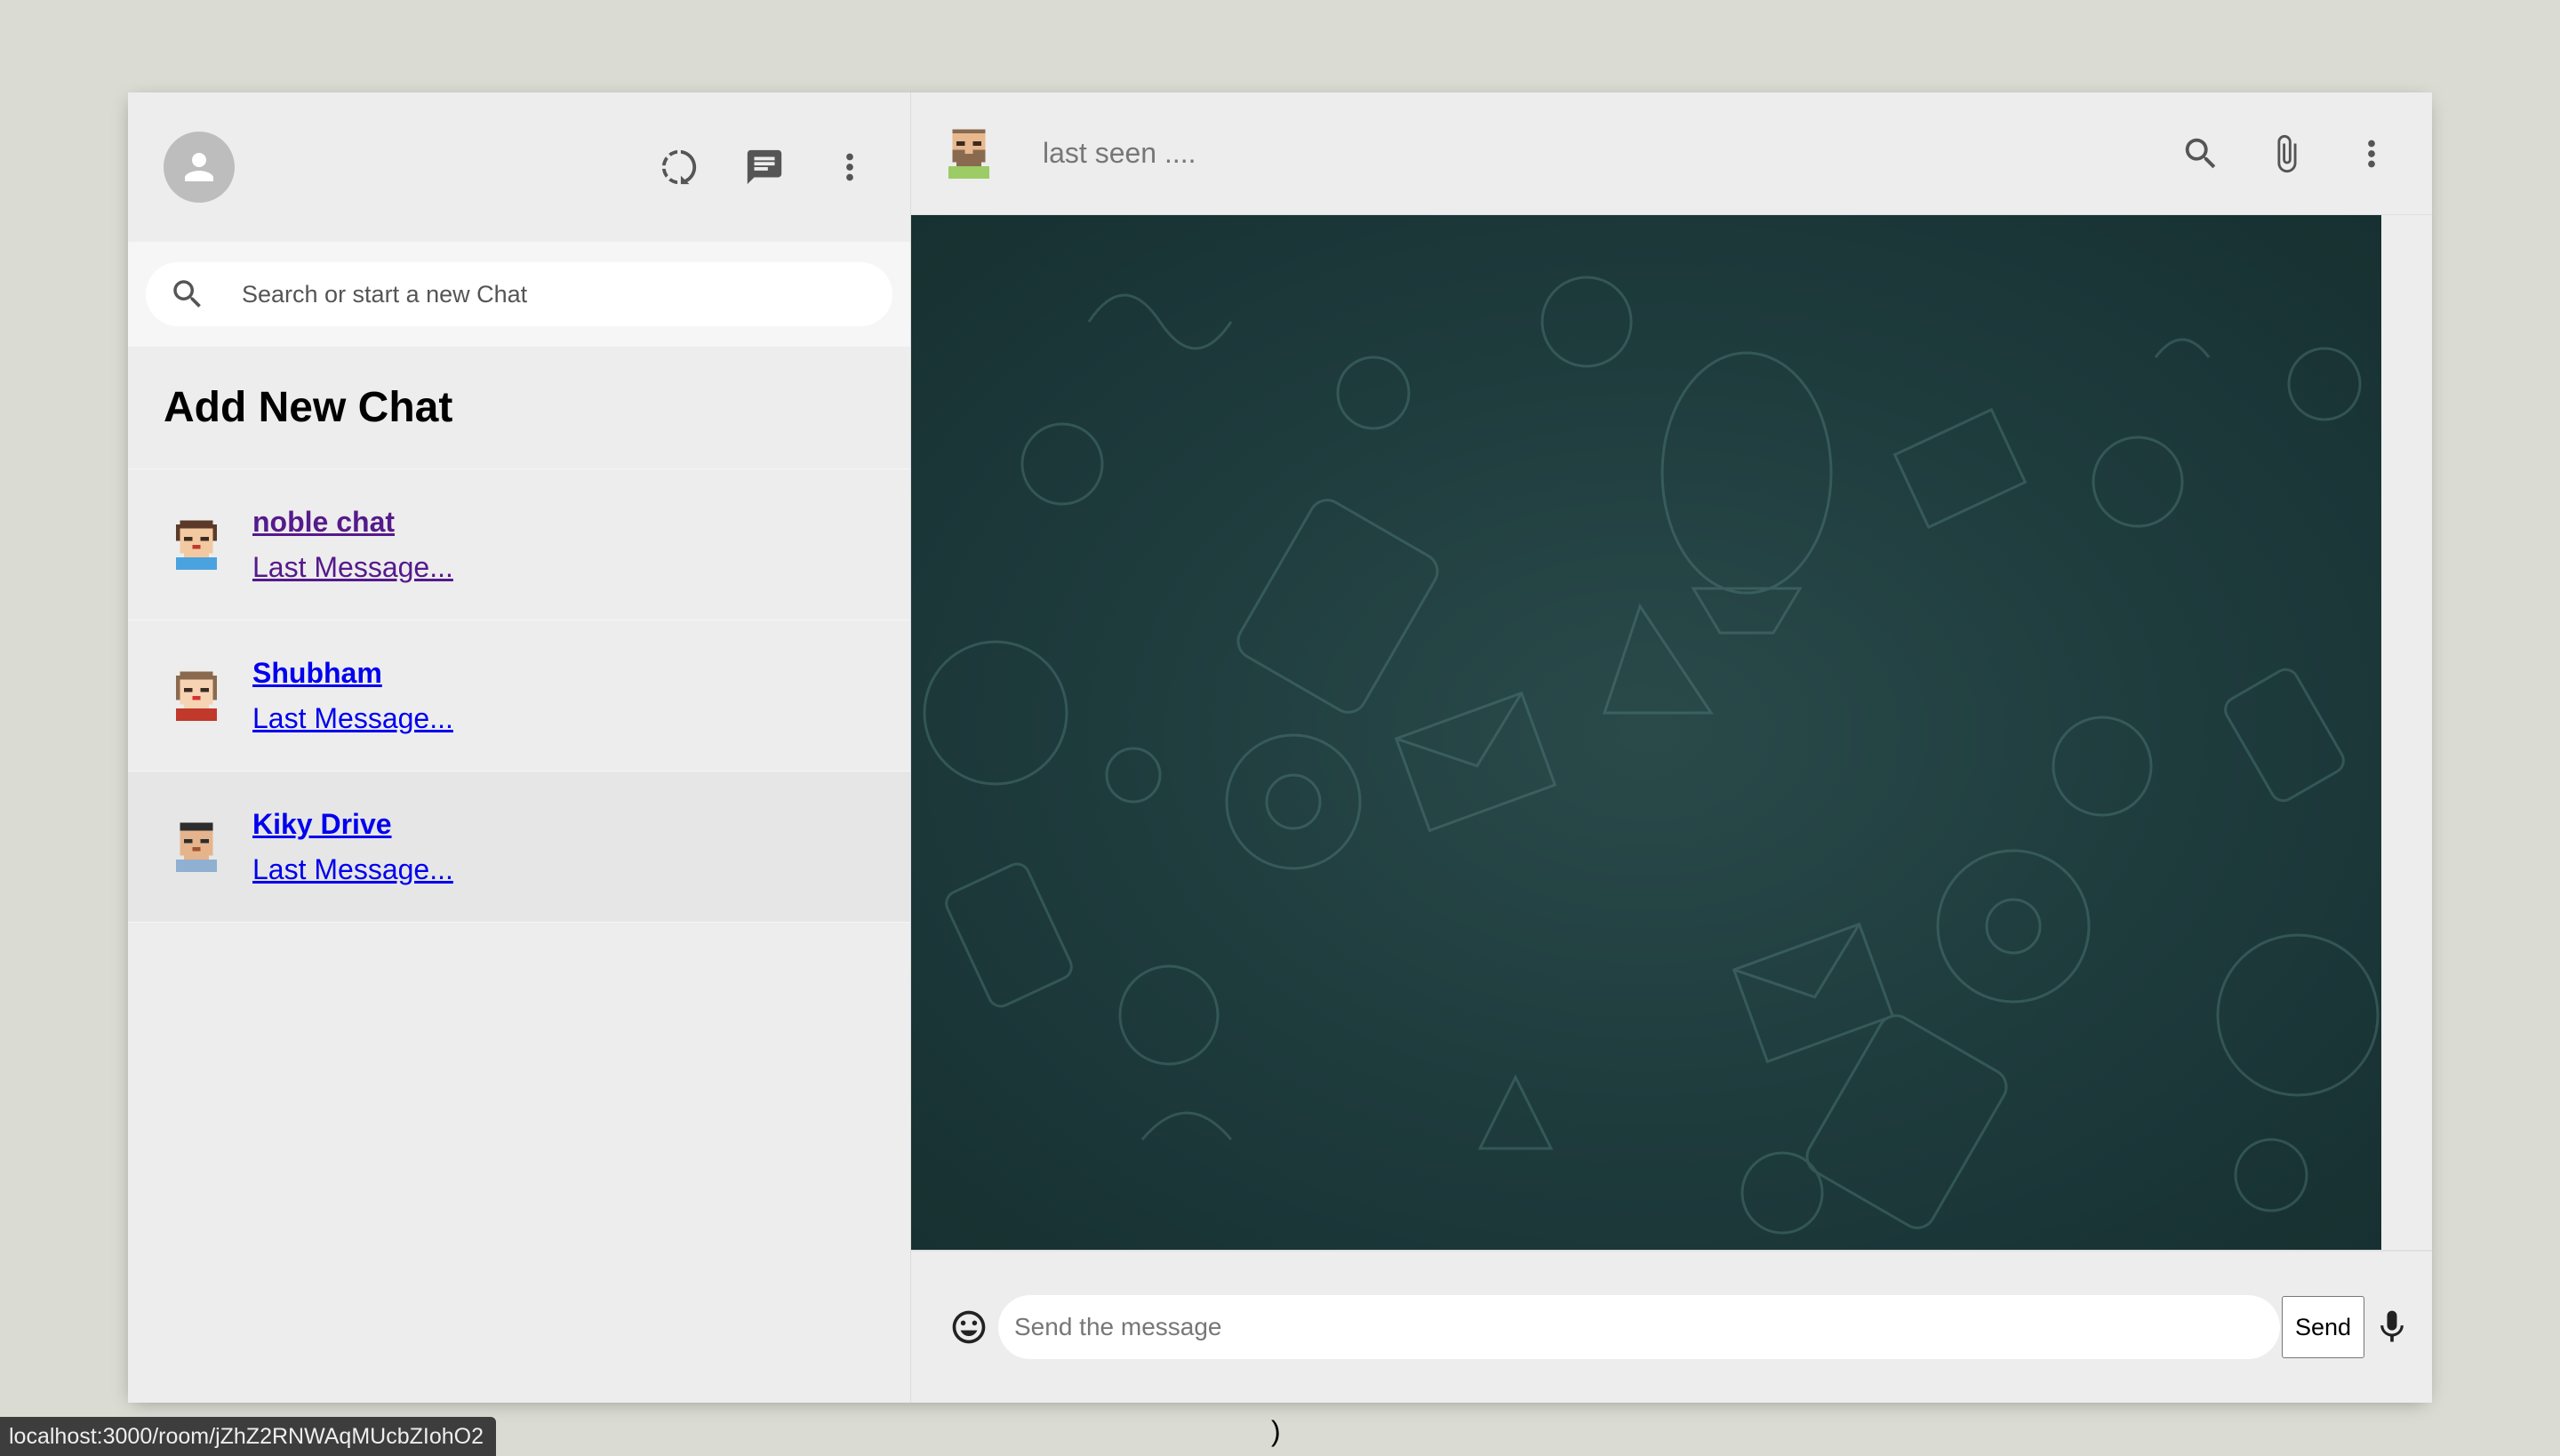 This screenshot has width=2560, height=1456. I want to click on mic-icon, so click(2392, 1326).